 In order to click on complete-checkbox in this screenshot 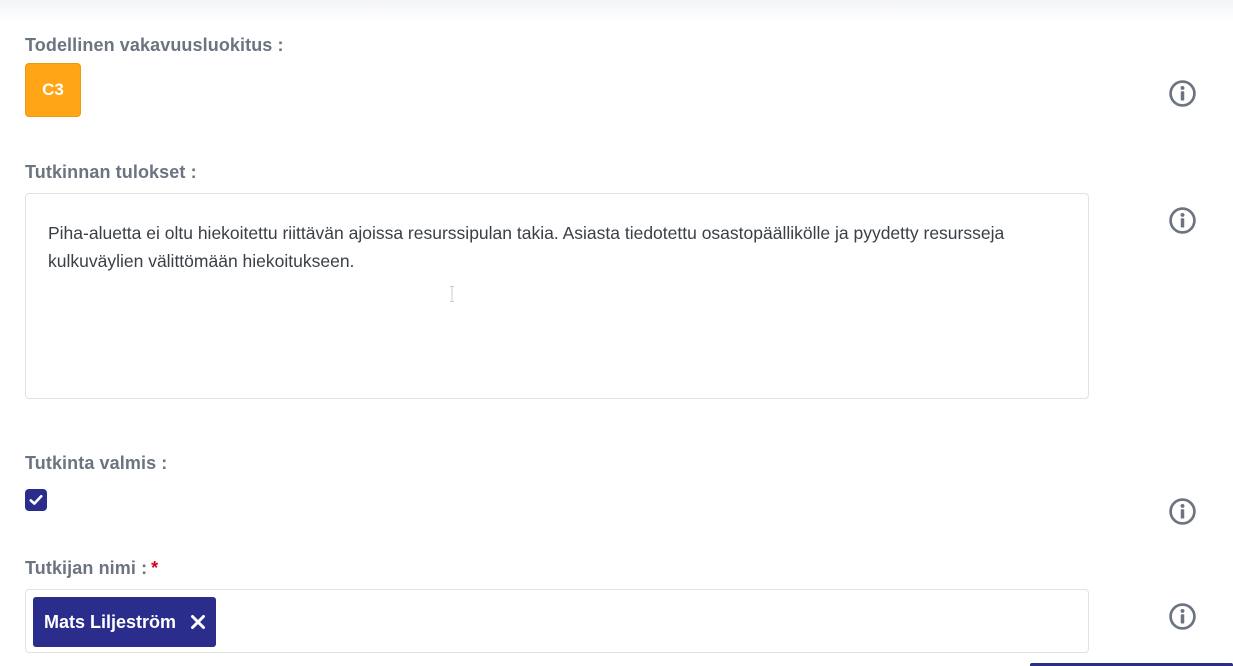, I will do `click(36, 500)`.